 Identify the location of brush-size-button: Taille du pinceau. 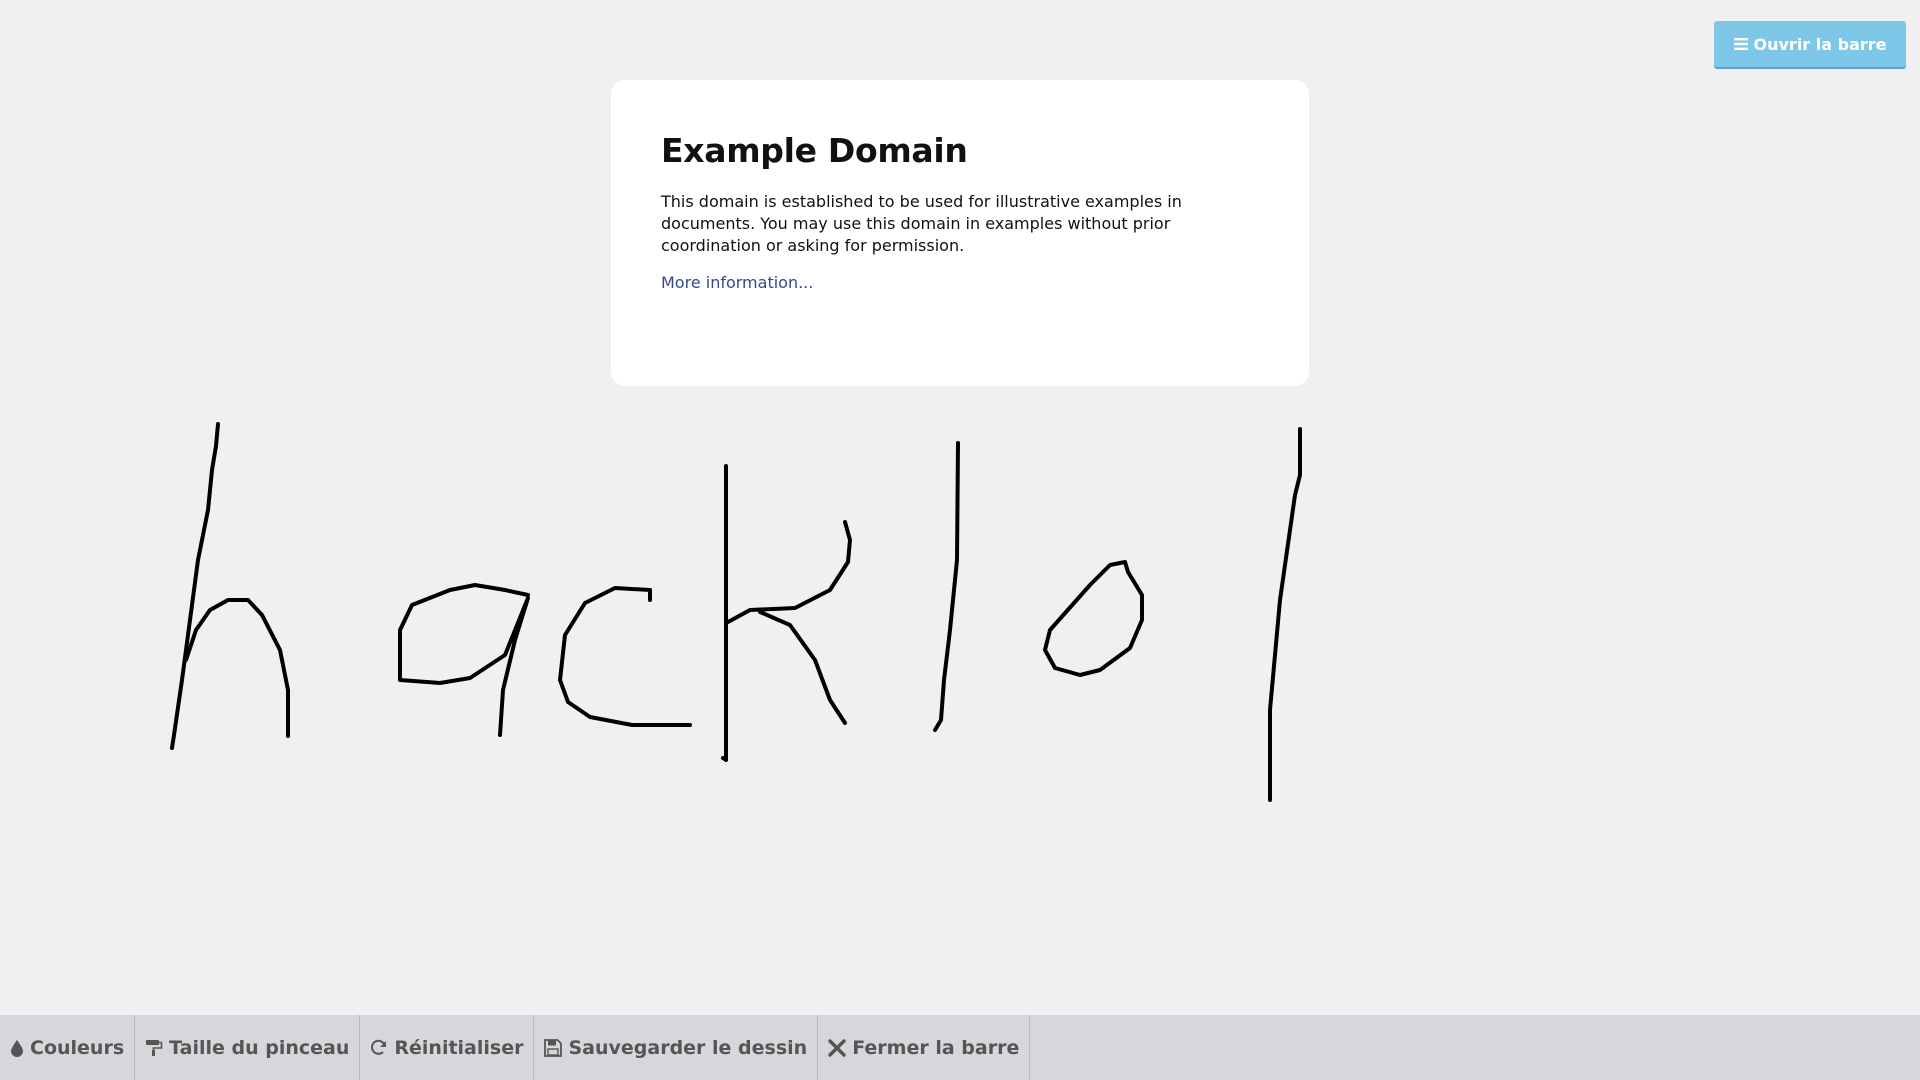
(248, 1047).